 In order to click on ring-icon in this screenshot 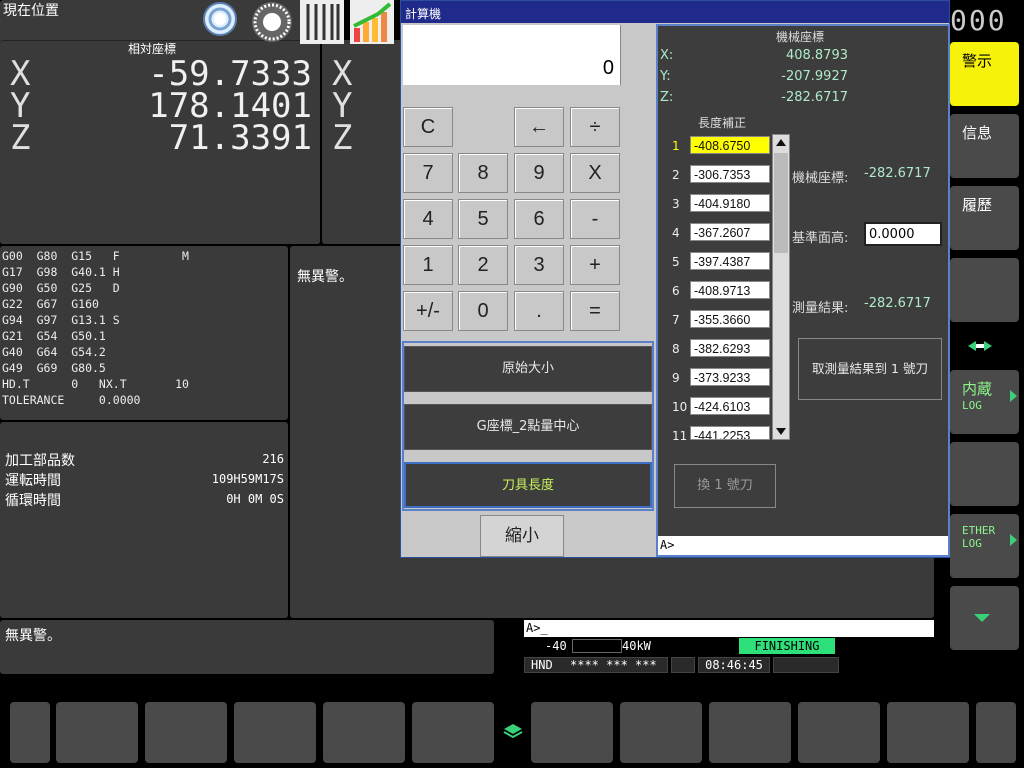, I will do `click(220, 19)`.